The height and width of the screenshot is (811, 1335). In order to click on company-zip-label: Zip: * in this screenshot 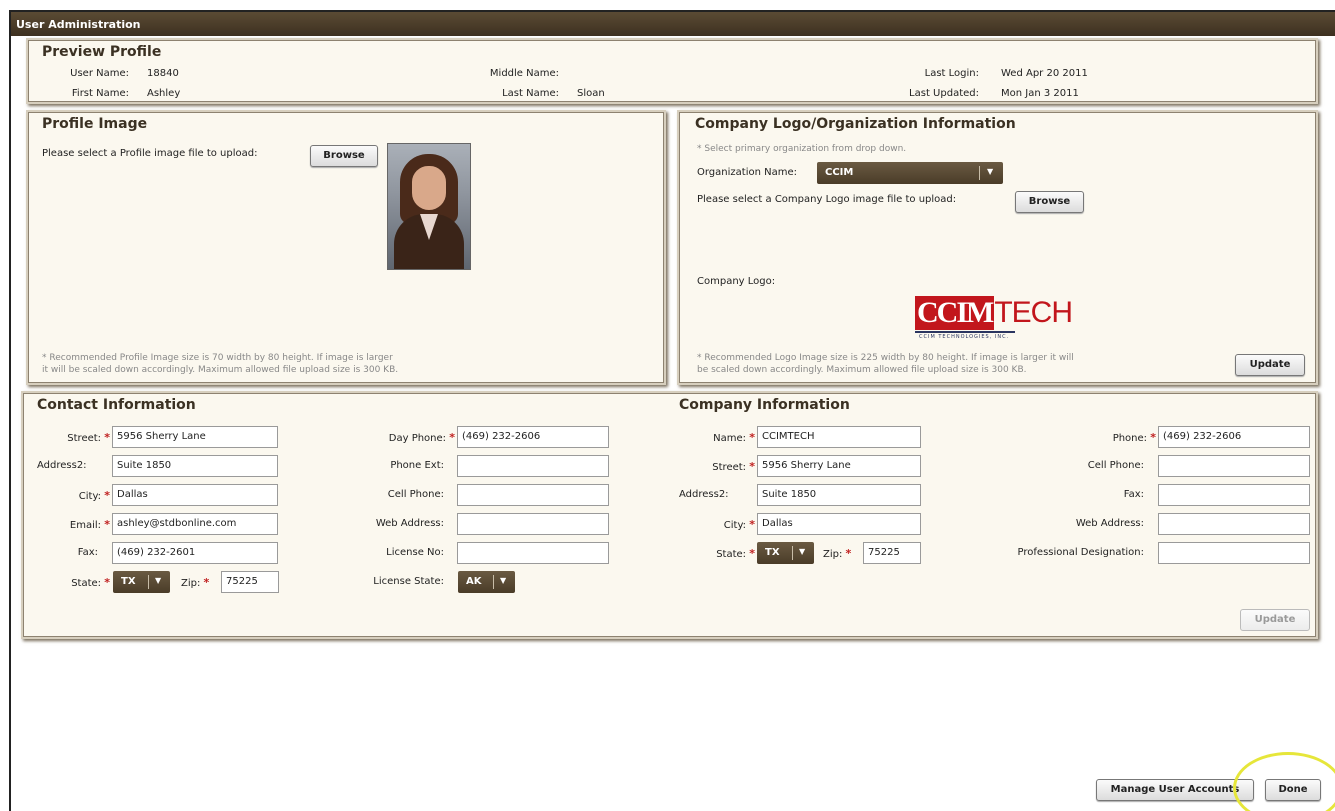, I will do `click(837, 553)`.